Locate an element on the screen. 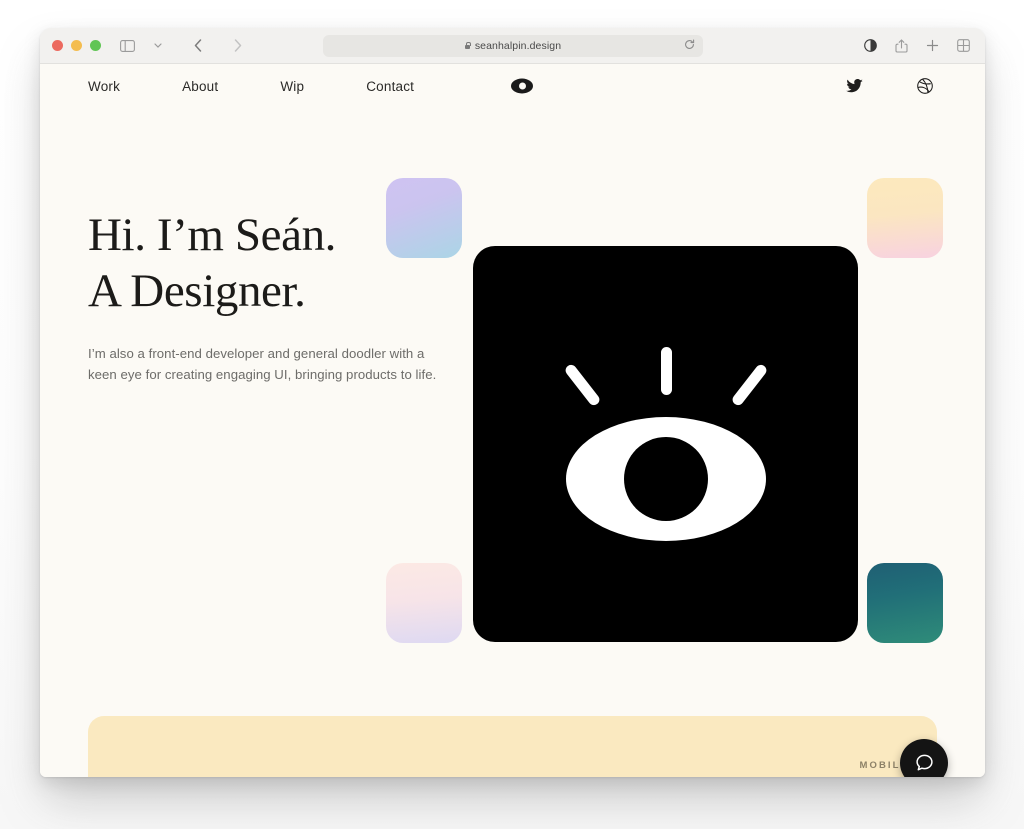 This screenshot has width=1024, height=829. sidebar-toggle-icon is located at coordinates (127, 46).